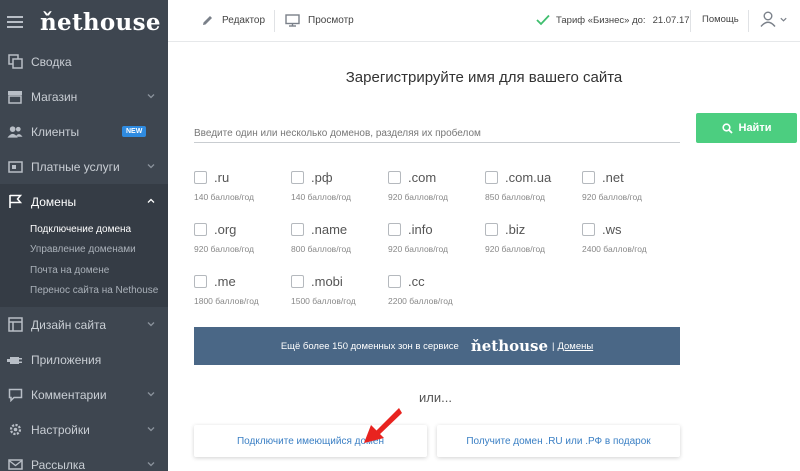 The width and height of the screenshot is (800, 471). Describe the element at coordinates (369, 346) in the screenshot. I see `promo-text: Ещё более 150 доменных зон в сервисе` at that location.